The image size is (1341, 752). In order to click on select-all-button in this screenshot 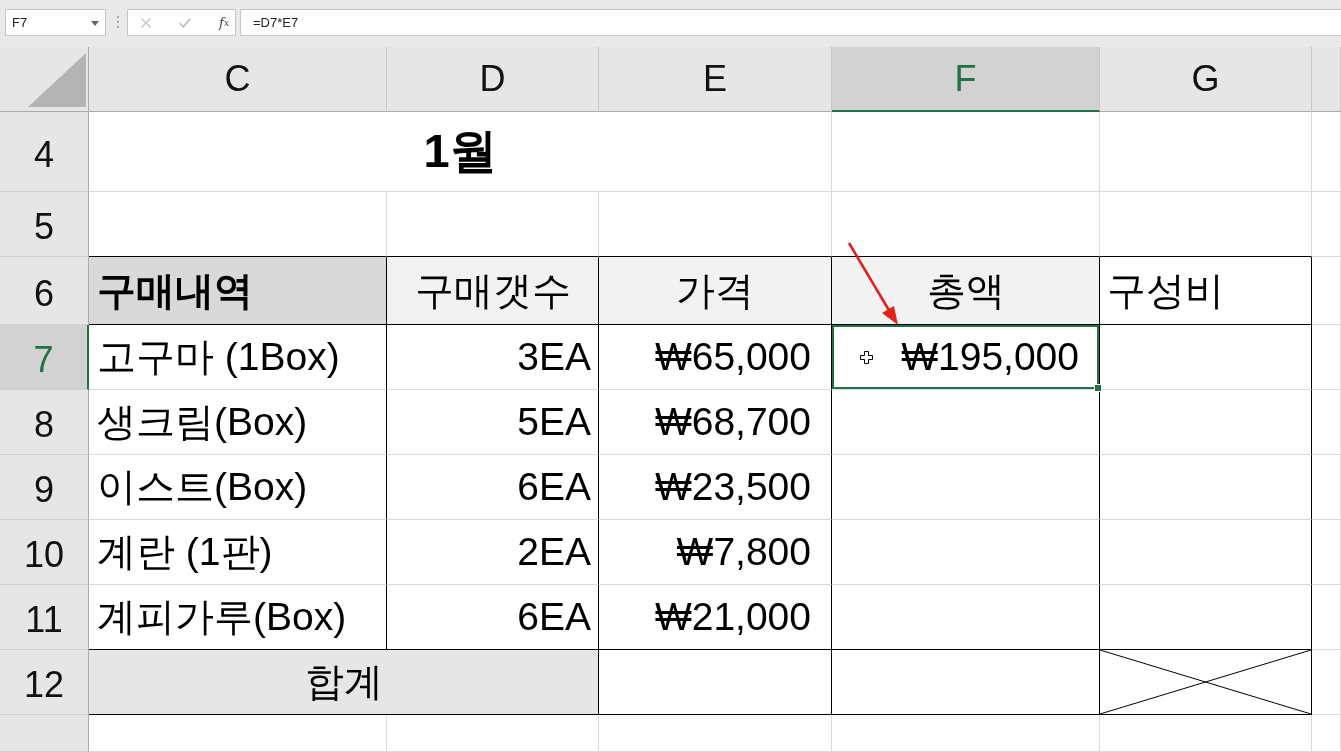, I will do `click(44, 79)`.